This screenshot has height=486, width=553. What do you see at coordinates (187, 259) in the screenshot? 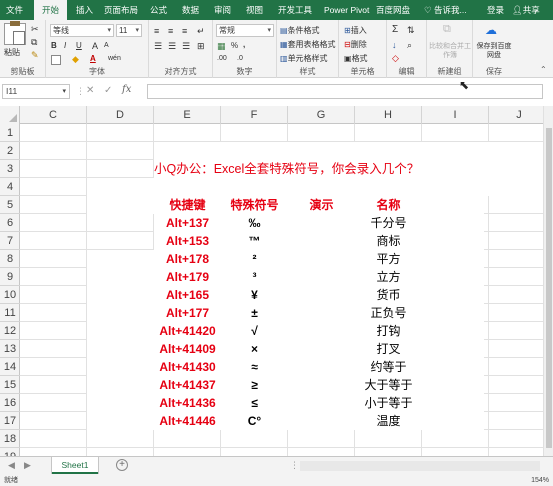
I see `shortcut-cell: Alt+178` at bounding box center [187, 259].